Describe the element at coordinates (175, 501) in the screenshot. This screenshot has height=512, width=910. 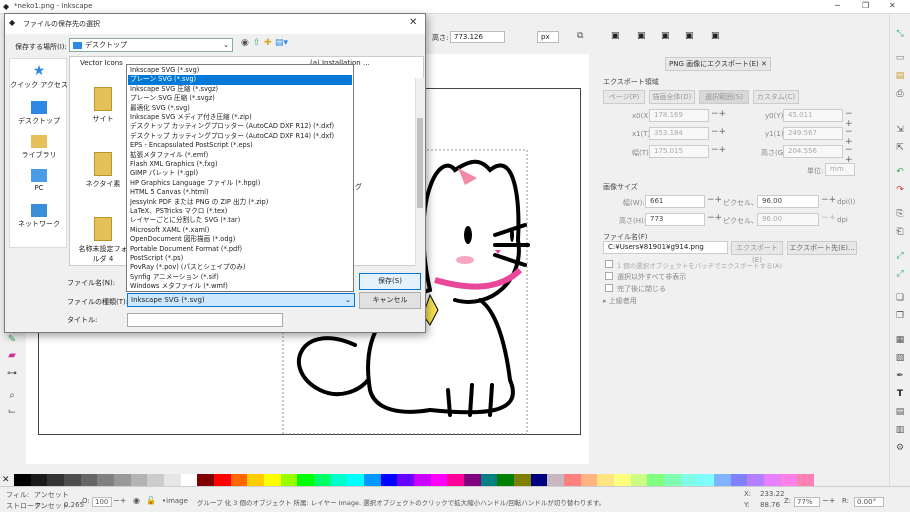
I see `layer-dropdown: •image` at that location.